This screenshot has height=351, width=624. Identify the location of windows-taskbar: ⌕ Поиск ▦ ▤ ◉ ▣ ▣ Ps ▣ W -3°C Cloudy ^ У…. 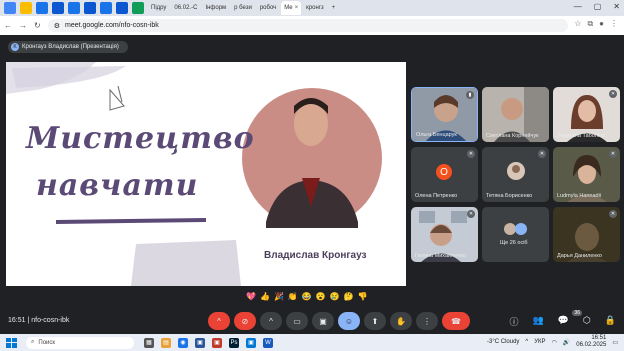
(312, 342).